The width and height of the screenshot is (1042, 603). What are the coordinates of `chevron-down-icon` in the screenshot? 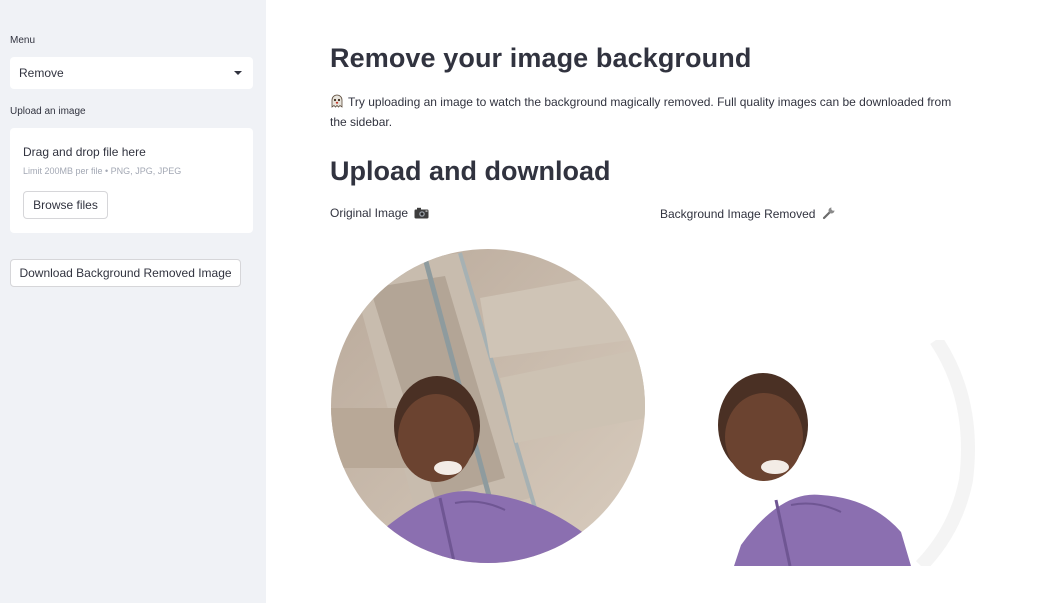 It's located at (238, 73).